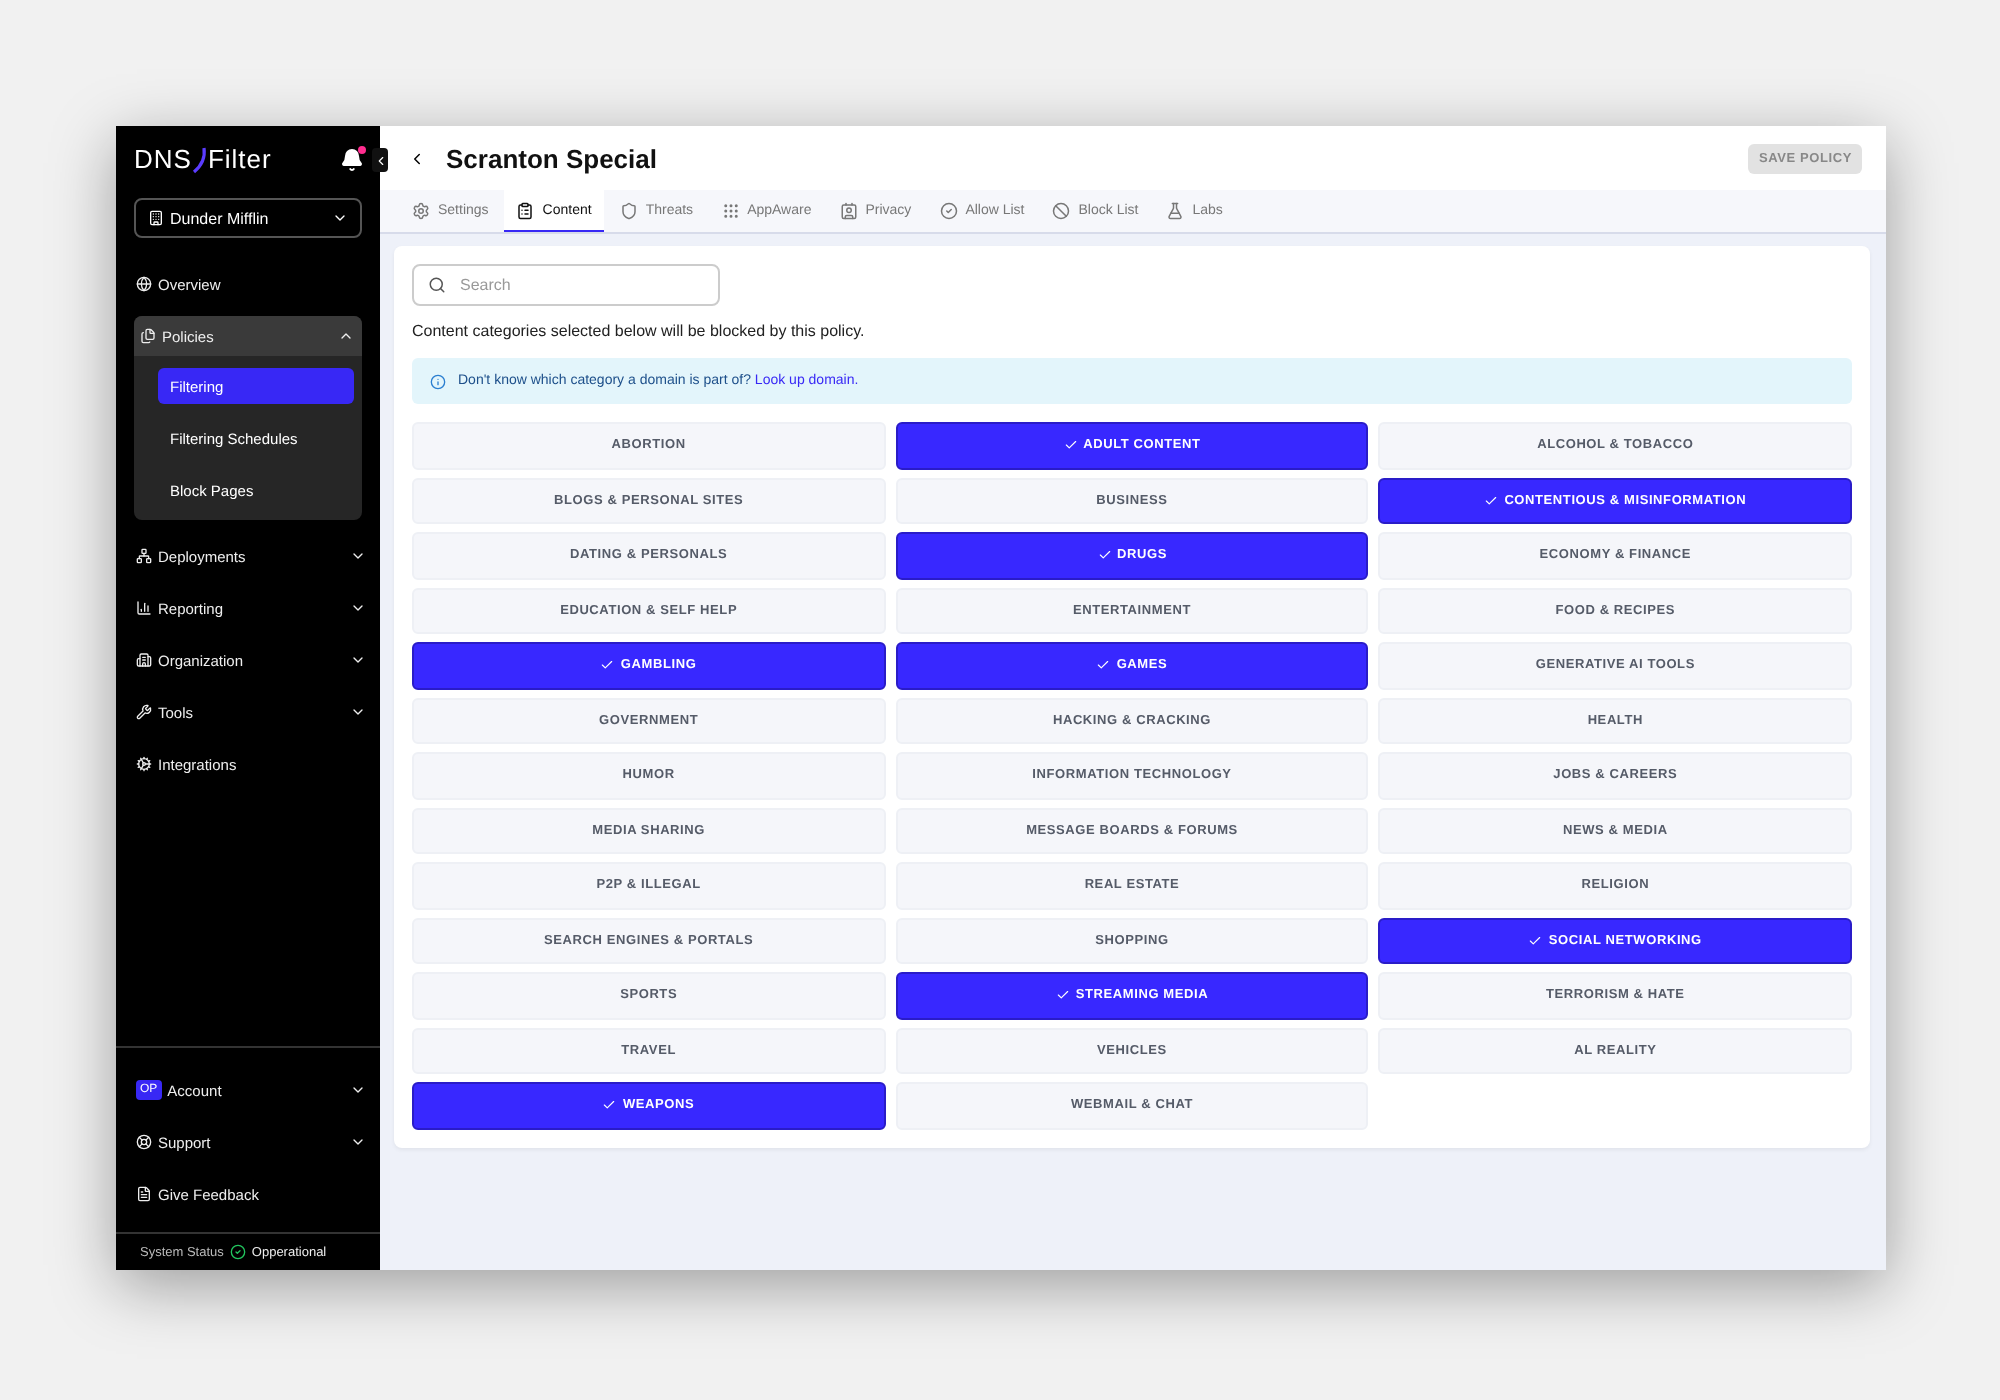 Image resolution: width=2000 pixels, height=1400 pixels. Describe the element at coordinates (203, 159) in the screenshot. I see `logo: DNS Filter` at that location.